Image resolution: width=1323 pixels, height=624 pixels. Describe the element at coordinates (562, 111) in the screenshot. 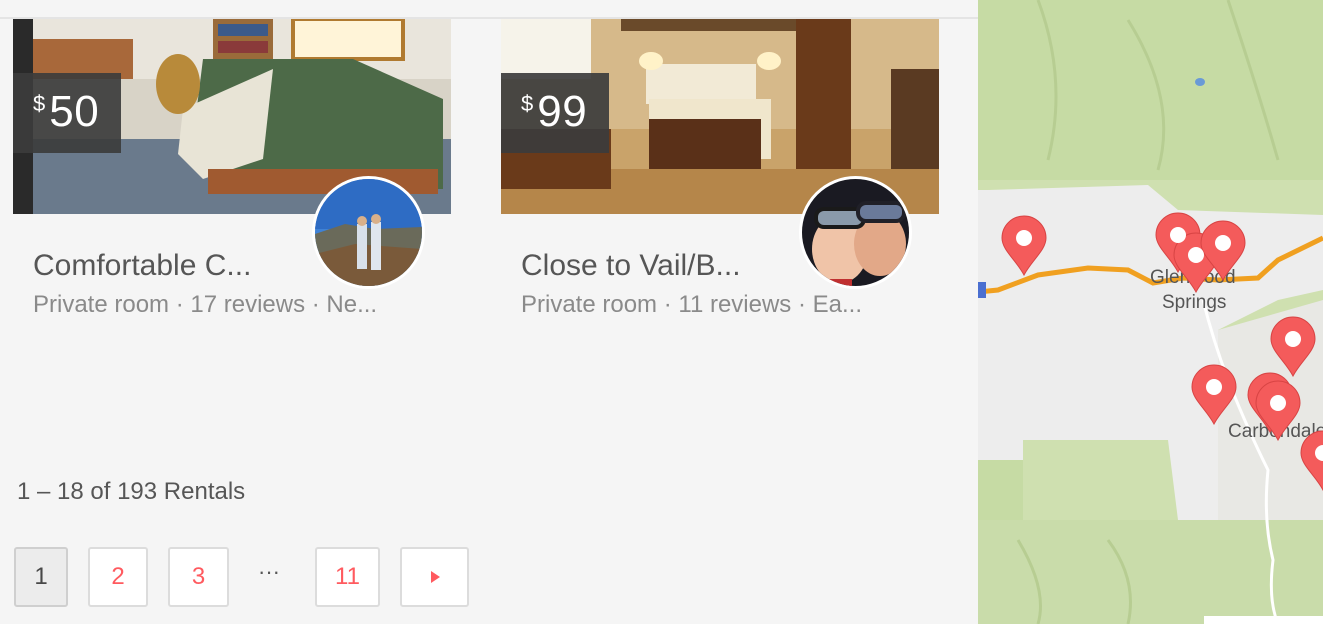

I see `price-amount: 99` at that location.